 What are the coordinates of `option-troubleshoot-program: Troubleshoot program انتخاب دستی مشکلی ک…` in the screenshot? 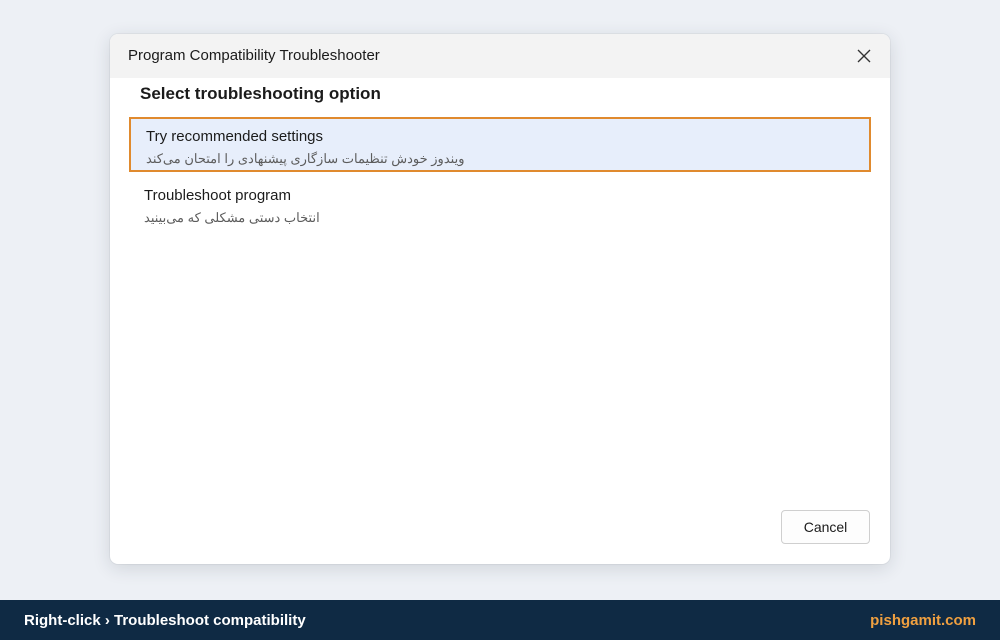 It's located at (500, 204).